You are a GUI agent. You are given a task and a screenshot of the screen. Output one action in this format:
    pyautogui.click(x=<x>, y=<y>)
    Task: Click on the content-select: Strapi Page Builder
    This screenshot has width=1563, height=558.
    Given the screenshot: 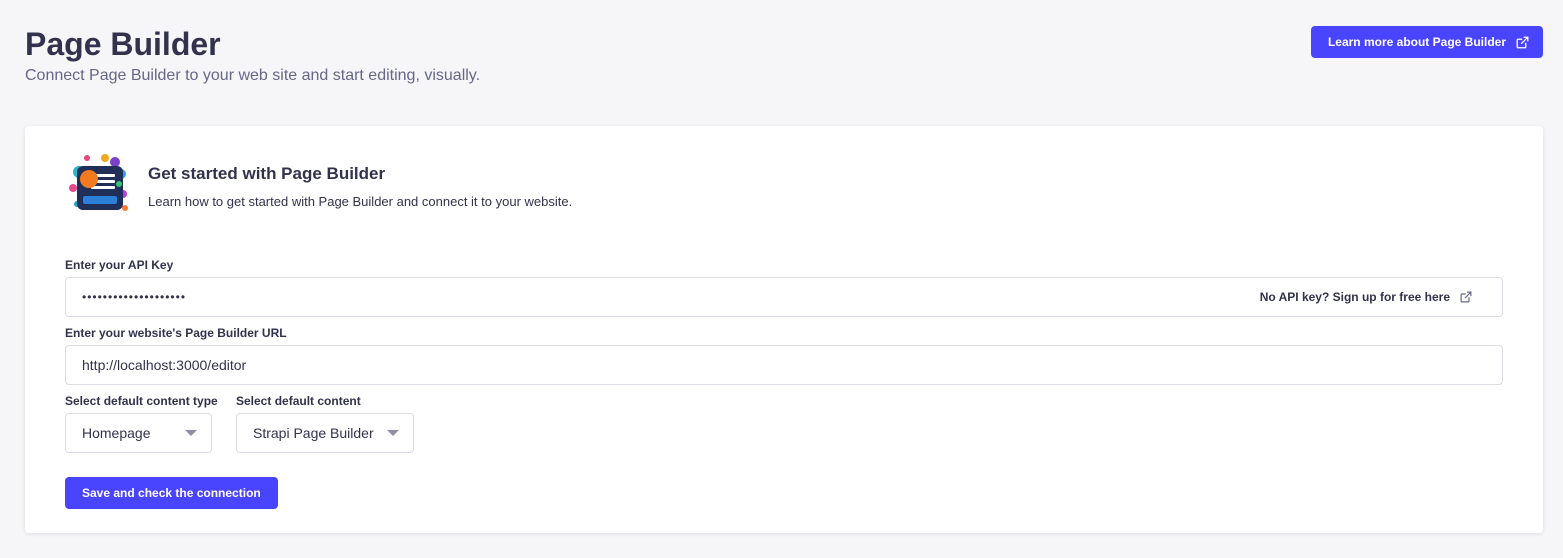 What is the action you would take?
    pyautogui.click(x=325, y=433)
    